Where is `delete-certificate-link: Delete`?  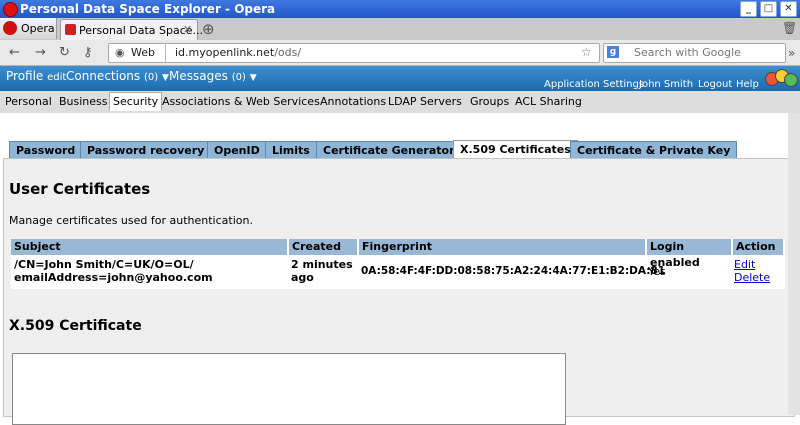
delete-certificate-link: Delete is located at coordinates (752, 277).